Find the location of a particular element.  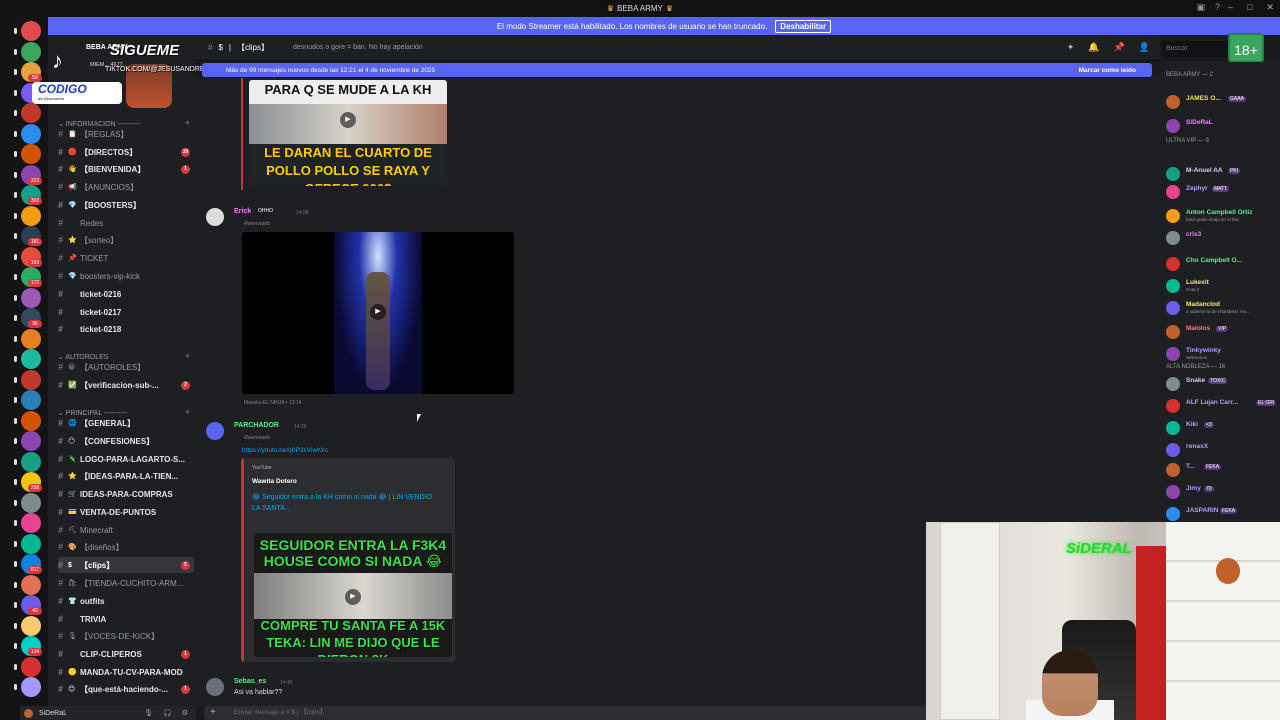

message-author: PARCHADOR is located at coordinates (256, 425).